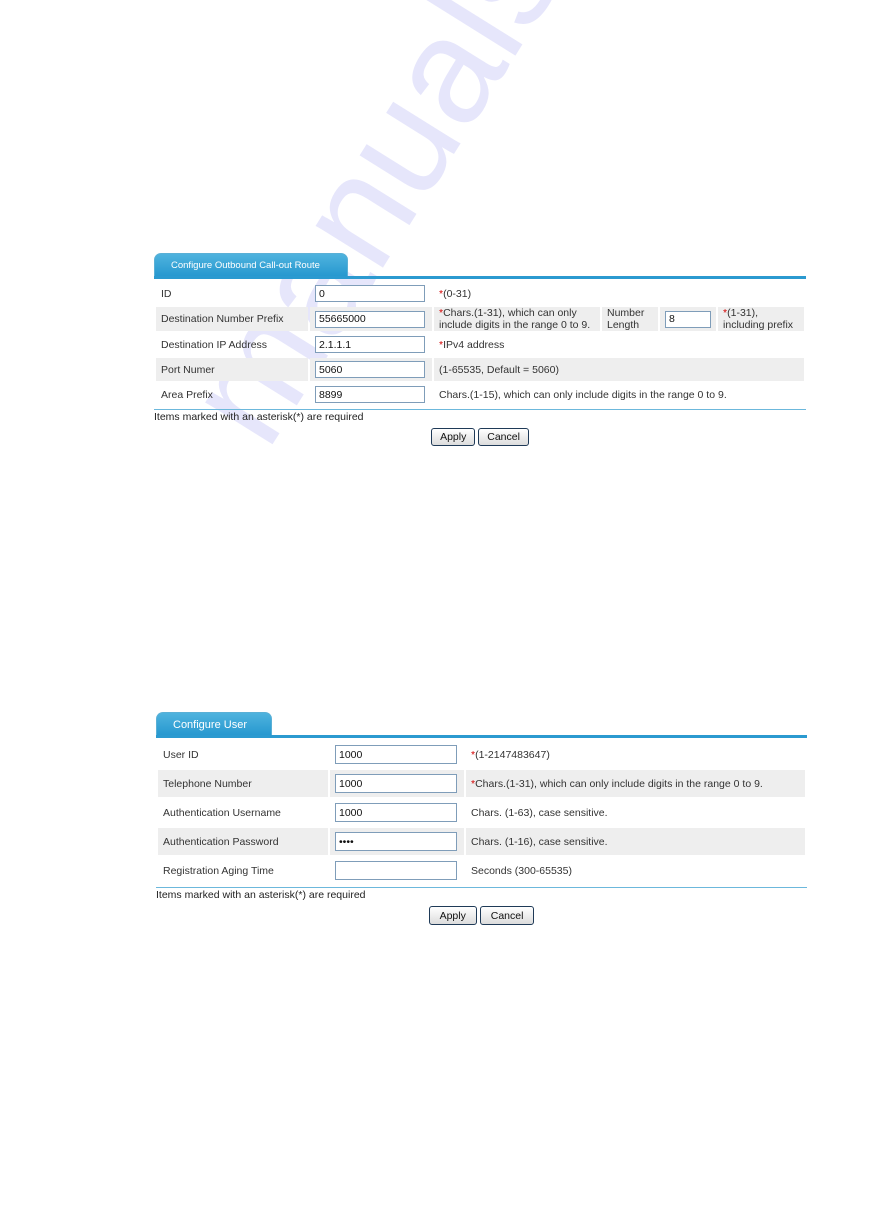 Image resolution: width=893 pixels, height=1212 pixels. Describe the element at coordinates (251, 265) in the screenshot. I see `tab-configure-outbound-route: Configure Outbound Call-out Route` at that location.